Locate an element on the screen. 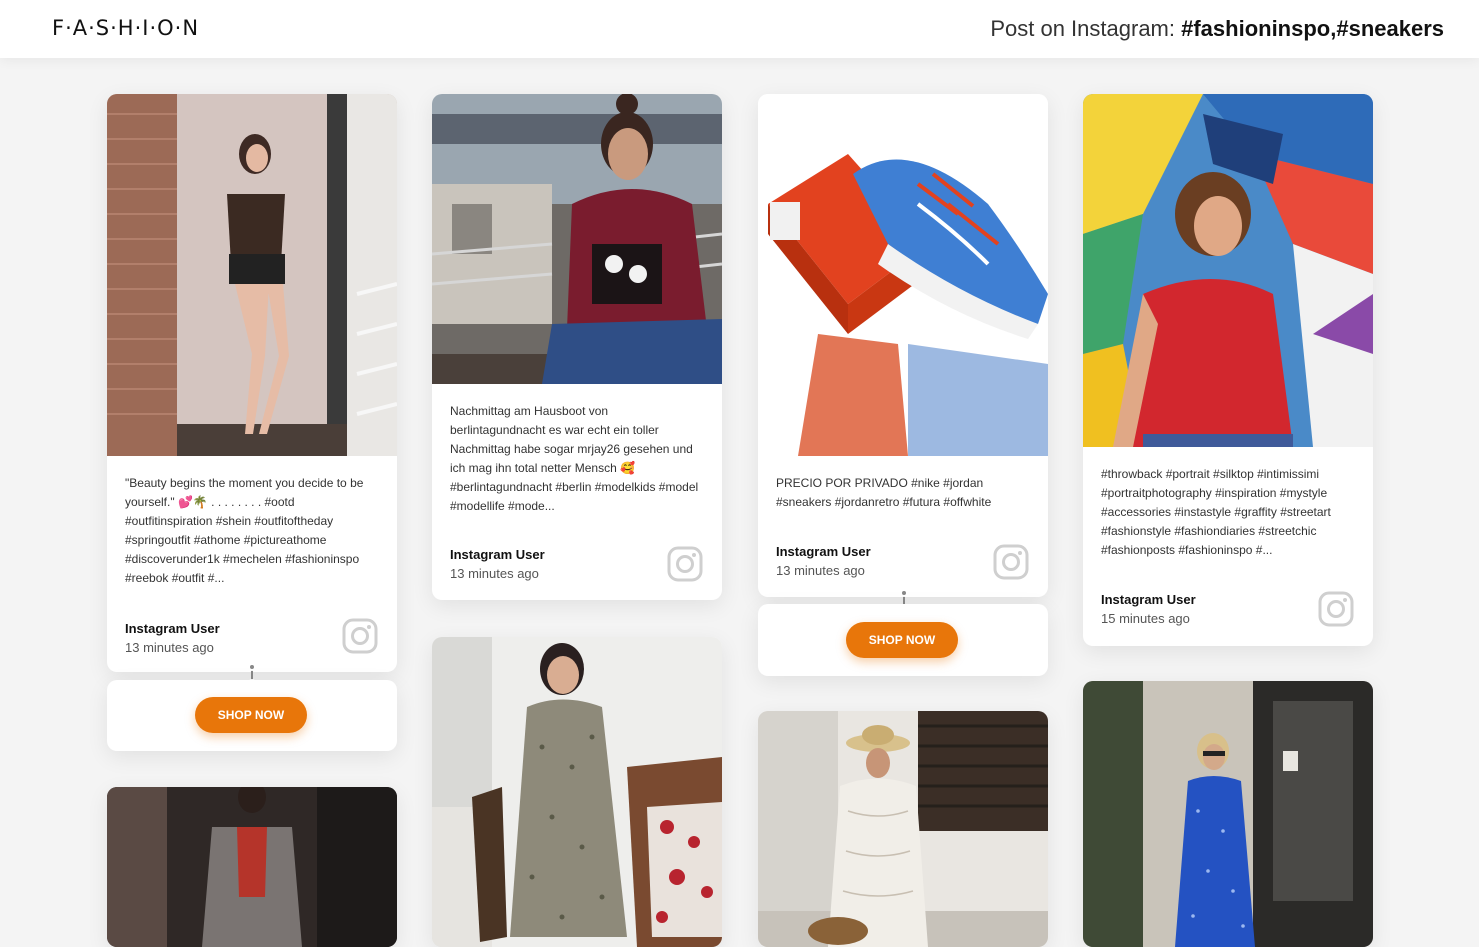 Image resolution: width=1479 pixels, height=947 pixels. header-hashtags: #fashioninspo,#sneakers is located at coordinates (1312, 28).